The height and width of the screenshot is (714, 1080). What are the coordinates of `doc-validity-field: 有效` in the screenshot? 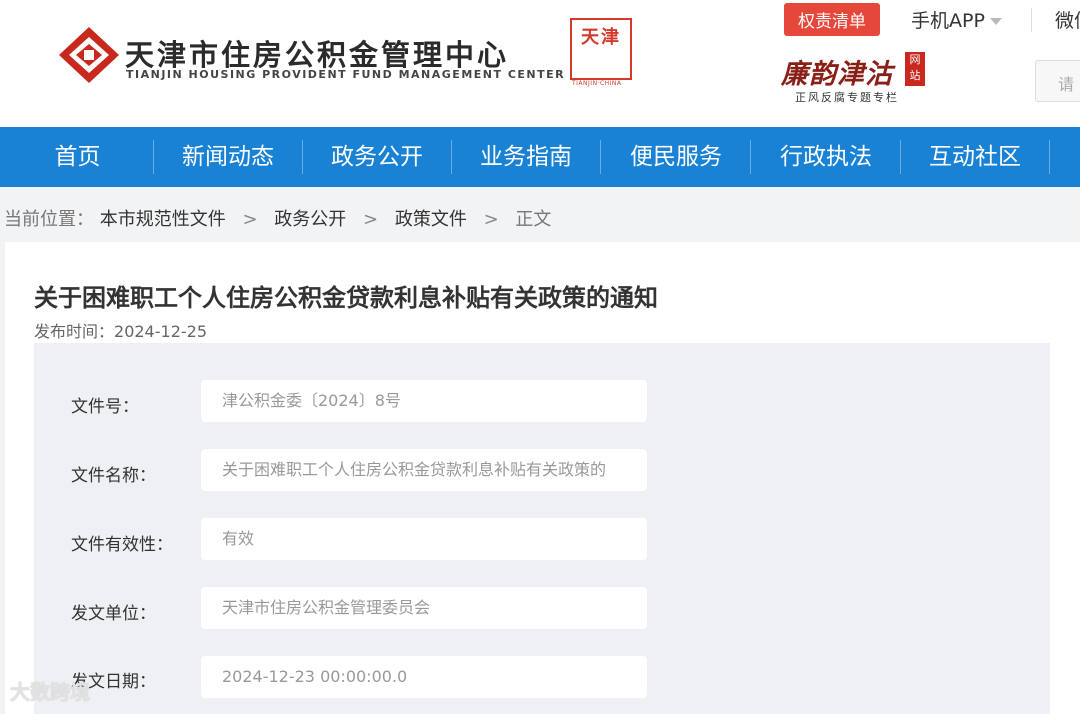 It's located at (424, 539).